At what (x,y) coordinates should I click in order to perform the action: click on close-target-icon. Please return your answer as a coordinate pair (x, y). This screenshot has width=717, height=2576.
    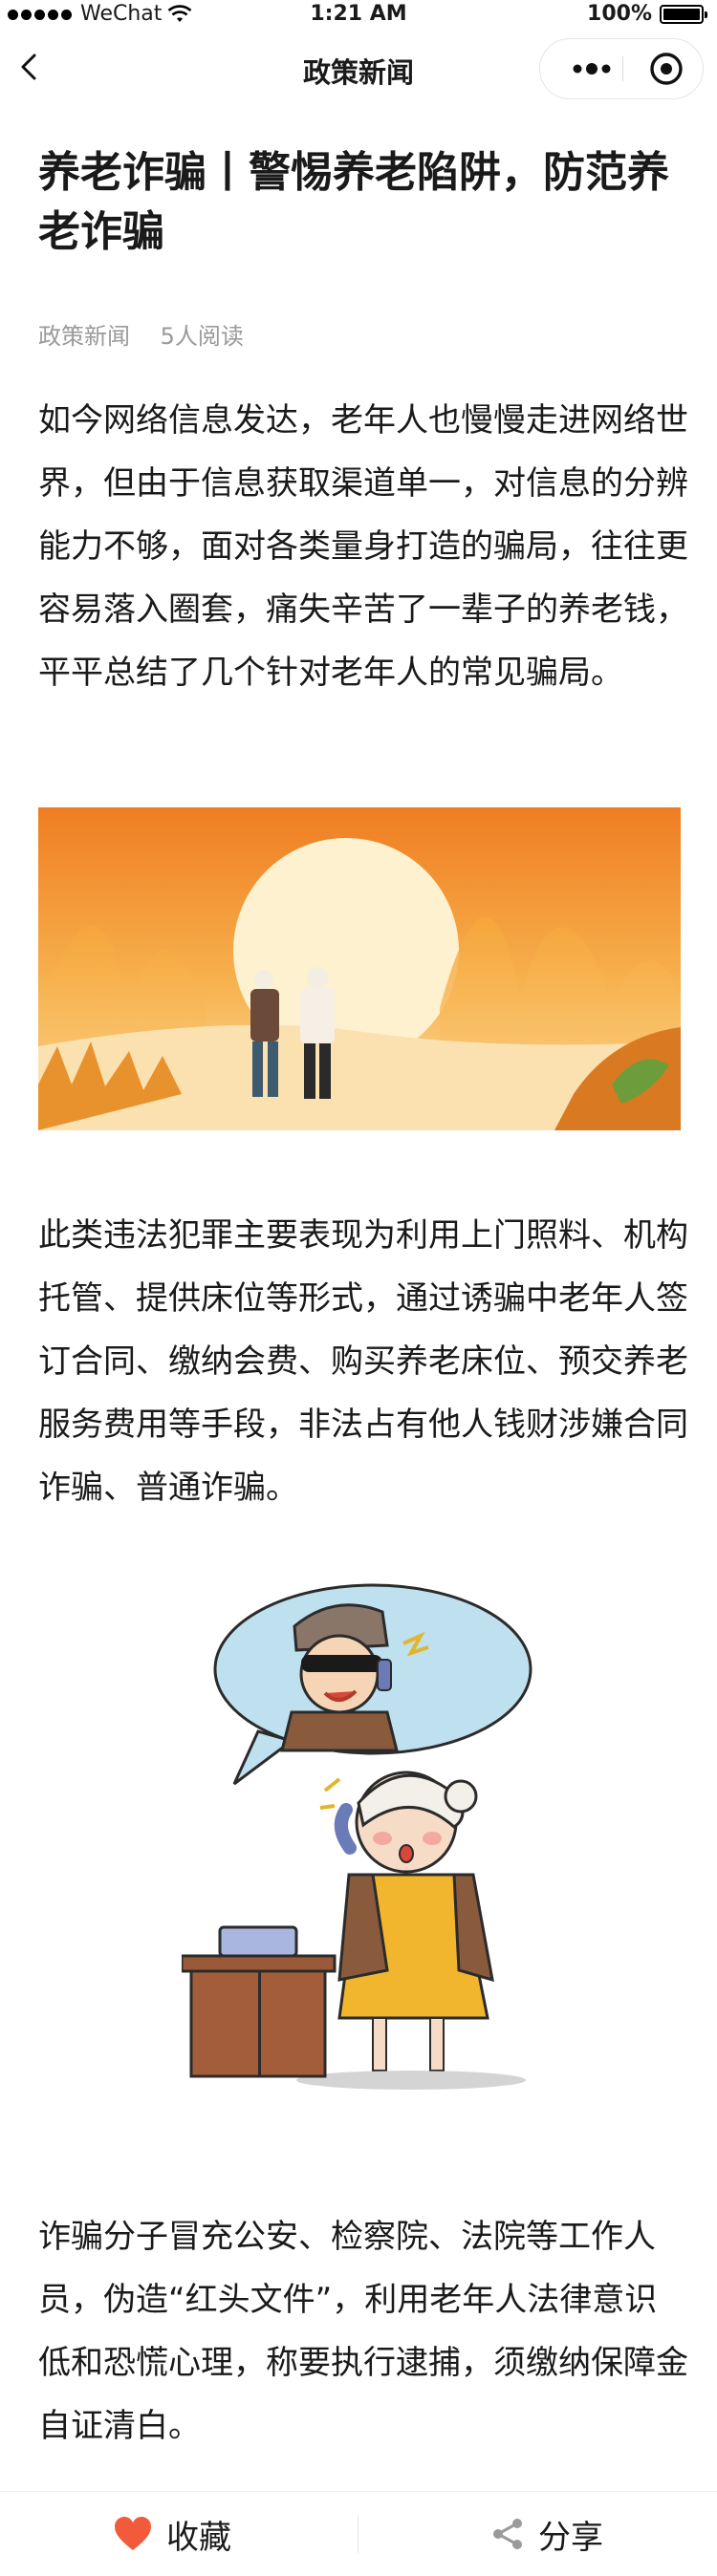
    Looking at the image, I should click on (666, 68).